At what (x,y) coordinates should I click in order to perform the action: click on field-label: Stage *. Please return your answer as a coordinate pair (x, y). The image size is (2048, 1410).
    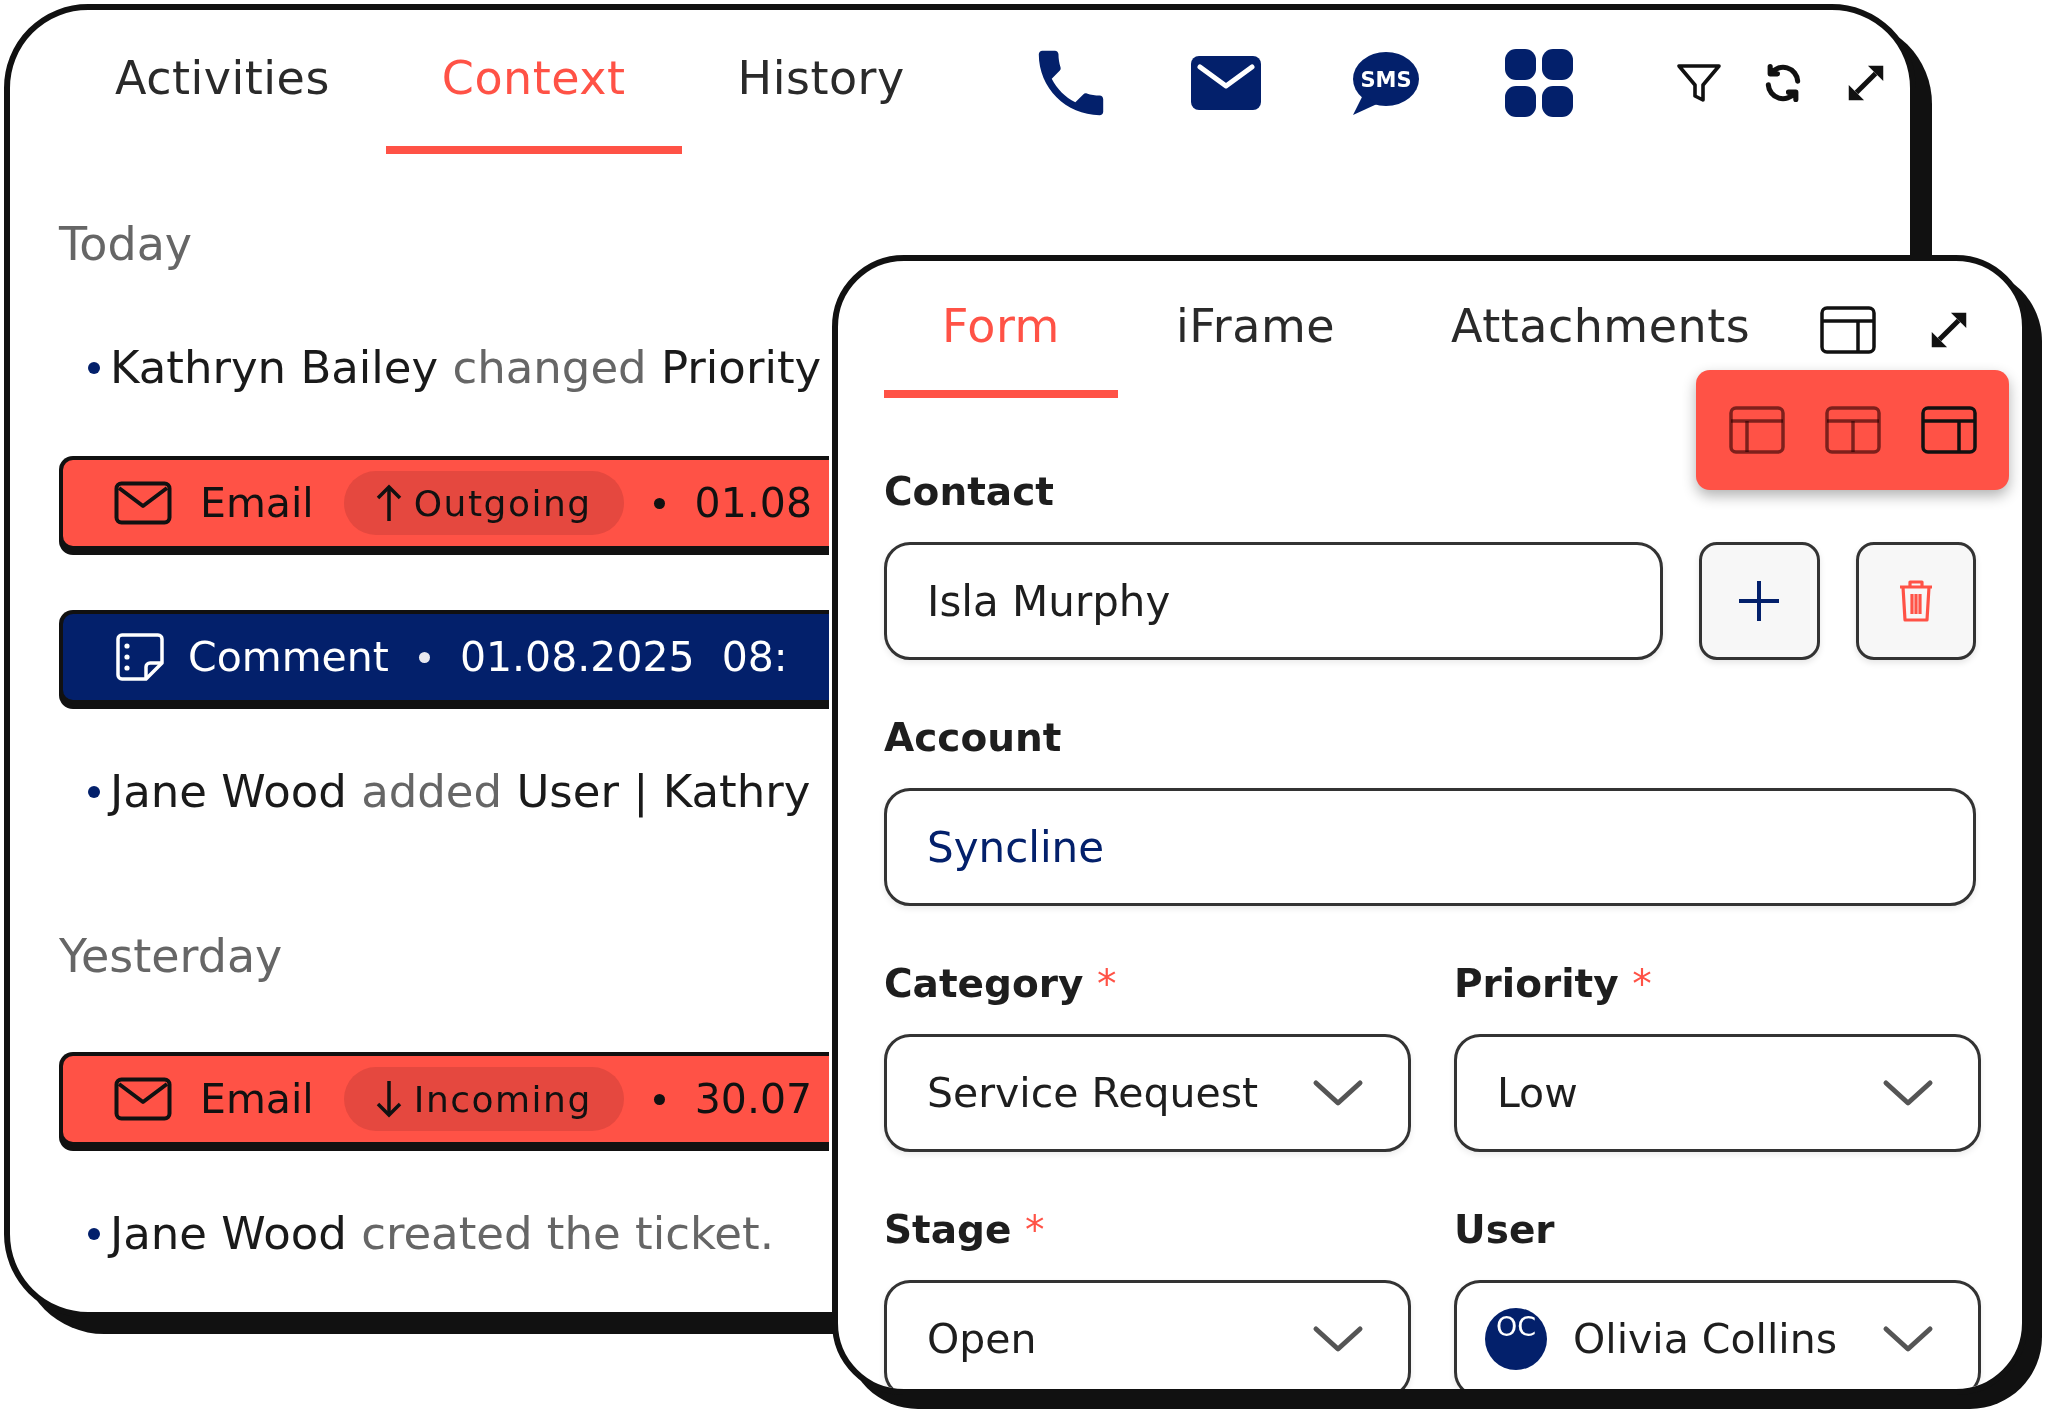
    Looking at the image, I should click on (965, 1230).